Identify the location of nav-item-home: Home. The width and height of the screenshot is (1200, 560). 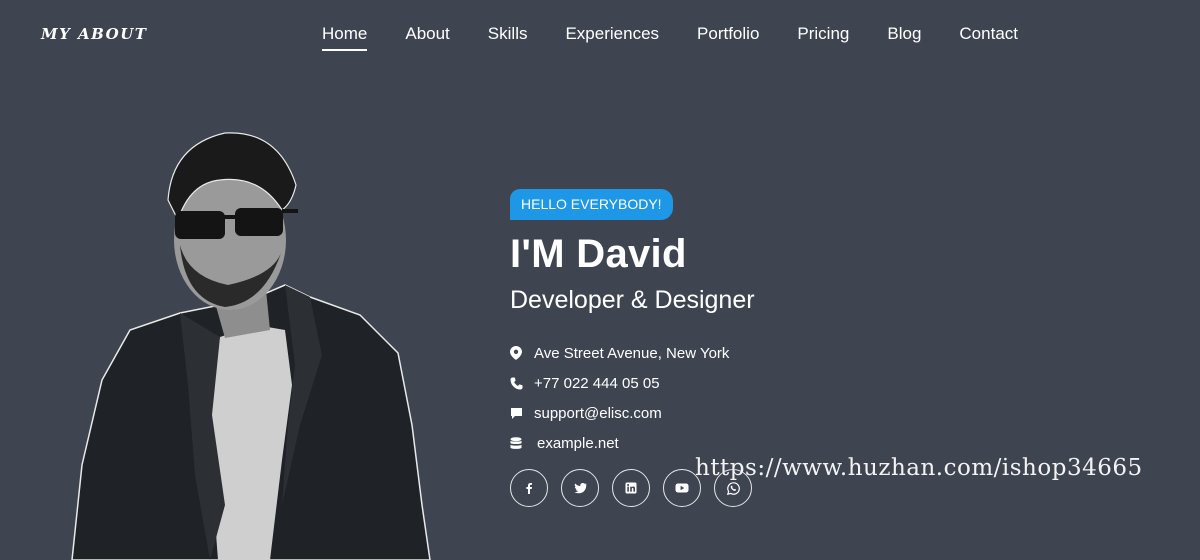
(345, 37).